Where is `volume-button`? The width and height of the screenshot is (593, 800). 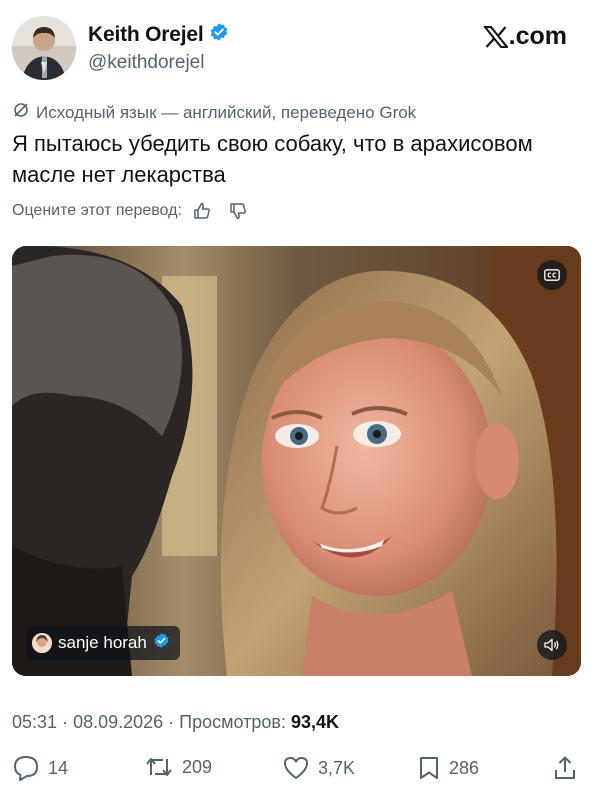
volume-button is located at coordinates (552, 645).